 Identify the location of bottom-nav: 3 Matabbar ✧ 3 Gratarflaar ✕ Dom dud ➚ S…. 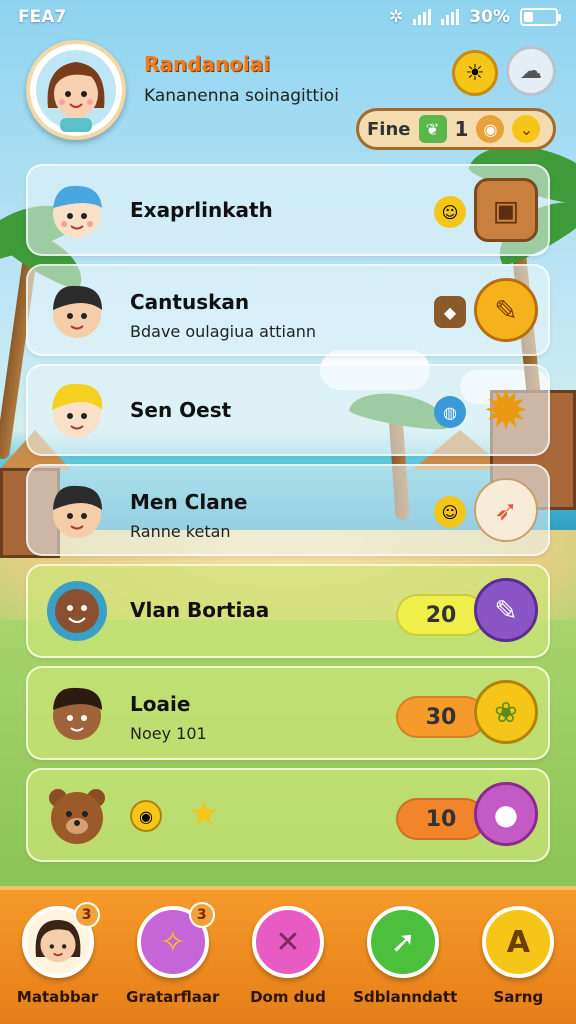
(288, 955).